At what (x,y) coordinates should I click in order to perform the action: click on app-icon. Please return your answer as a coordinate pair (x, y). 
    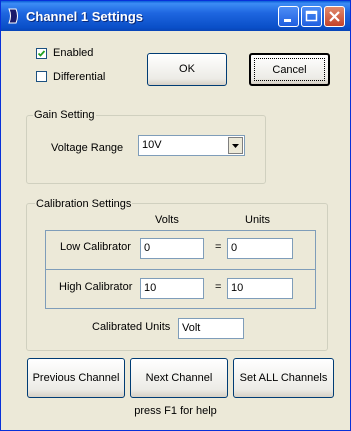
    Looking at the image, I should click on (13, 16).